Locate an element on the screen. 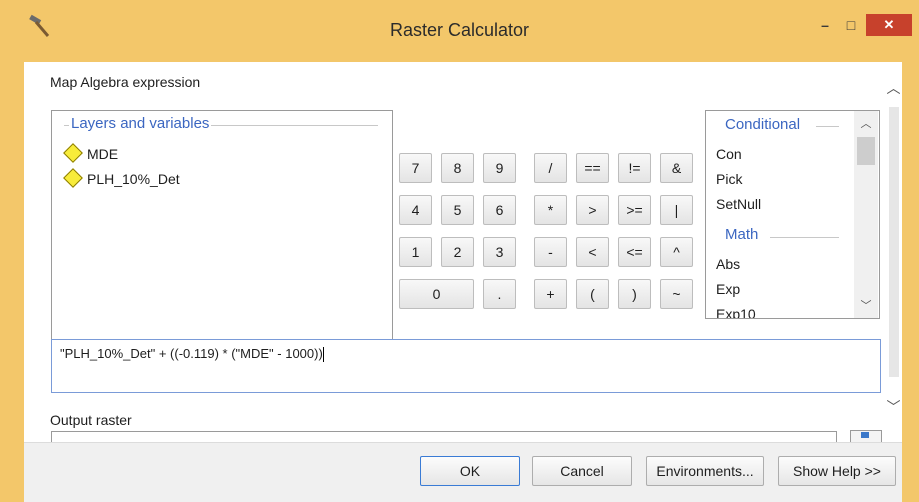  key-not-equal: != is located at coordinates (634, 168).